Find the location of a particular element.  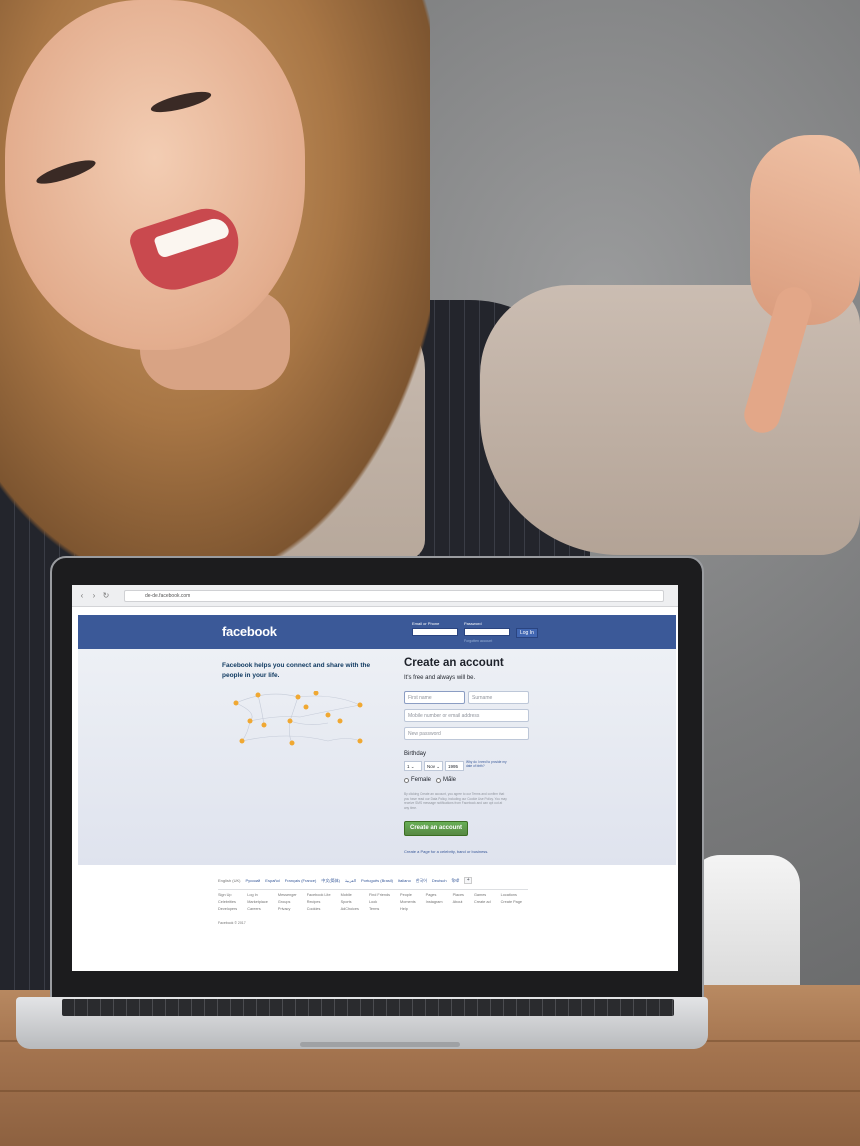

birthday-month-value: Nov is located at coordinates (431, 766).